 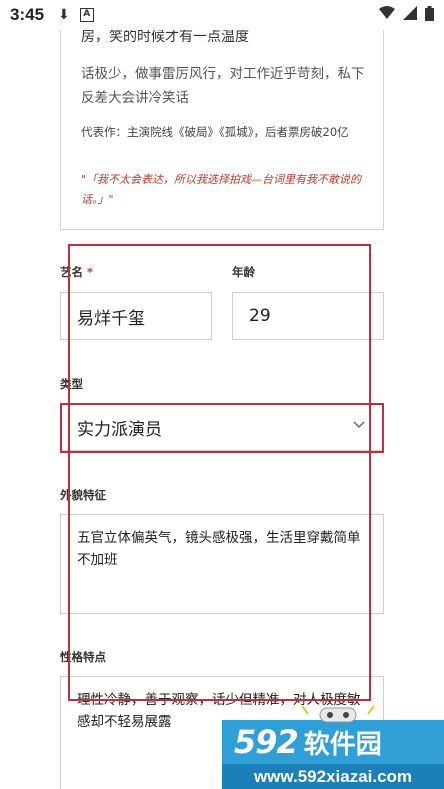 I want to click on intro-quote: "「我不太会表达，所以我选择拍戏—台词里有我不敢说的话。」", so click(x=221, y=189).